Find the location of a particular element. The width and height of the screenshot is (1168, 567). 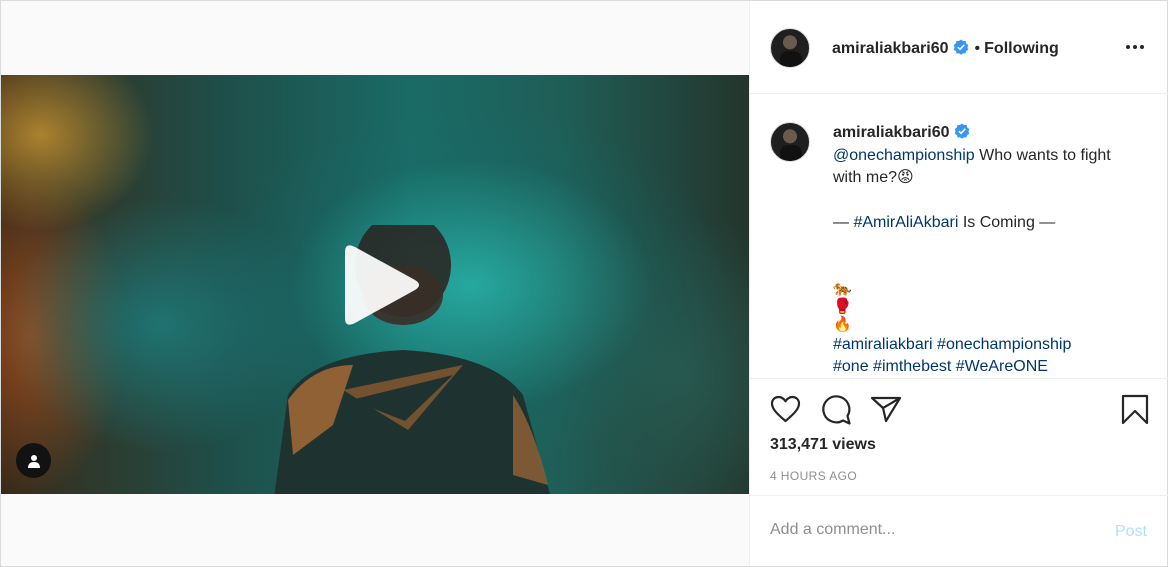

caption-avatar is located at coordinates (790, 142).